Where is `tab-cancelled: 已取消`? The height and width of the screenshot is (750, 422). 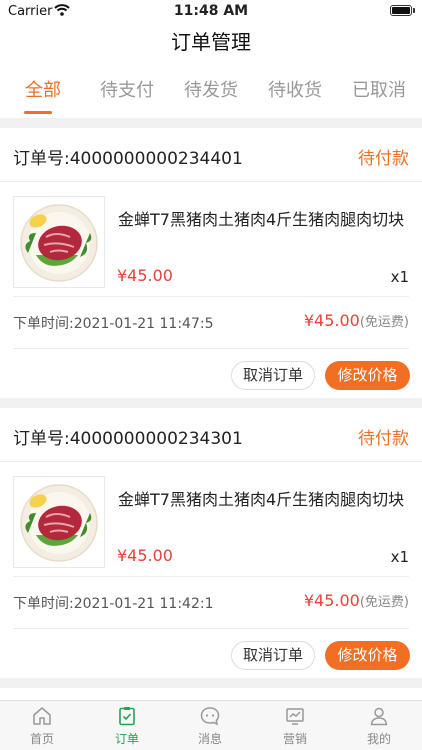 tab-cancelled: 已取消 is located at coordinates (379, 89).